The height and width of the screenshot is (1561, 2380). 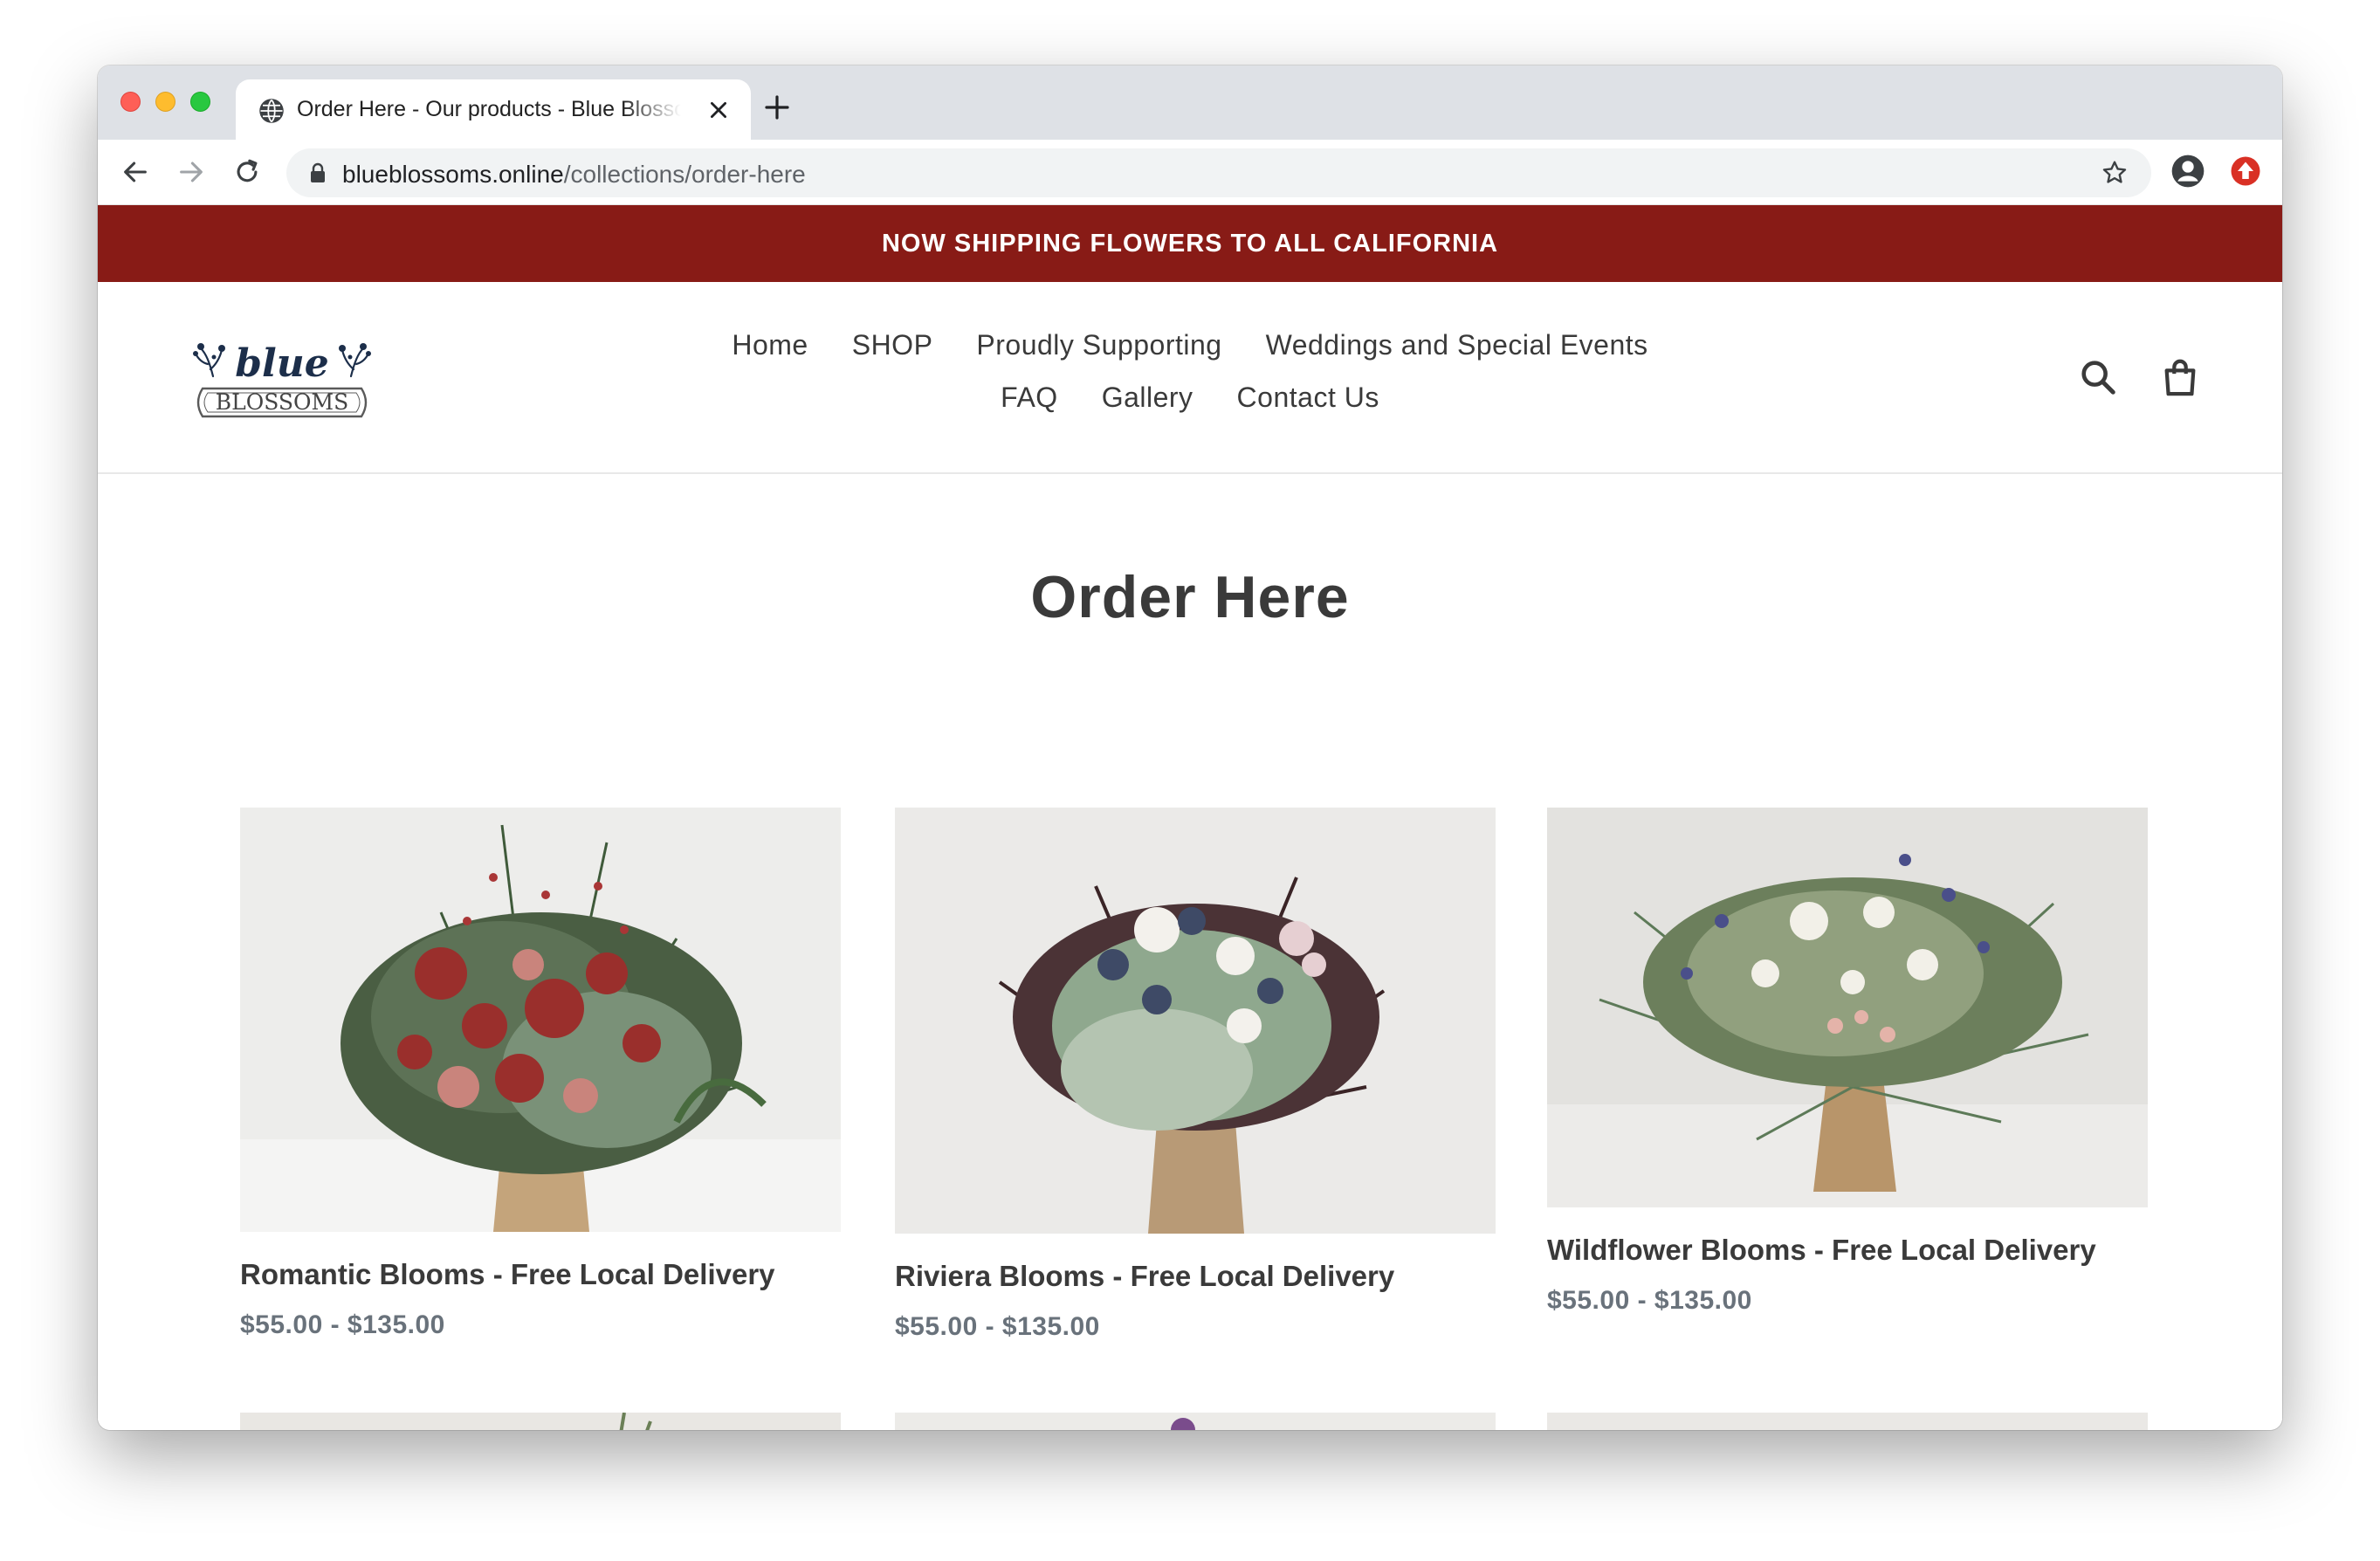 What do you see at coordinates (200, 102) in the screenshot?
I see `maximize-window-button` at bounding box center [200, 102].